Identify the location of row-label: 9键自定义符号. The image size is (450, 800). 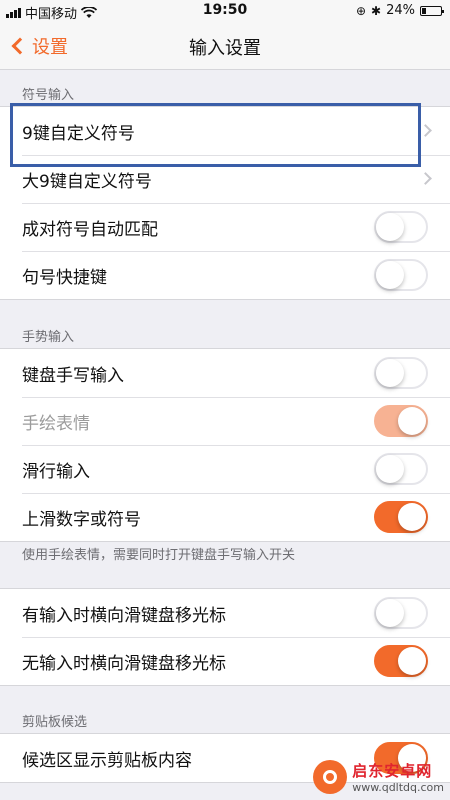
(78, 133).